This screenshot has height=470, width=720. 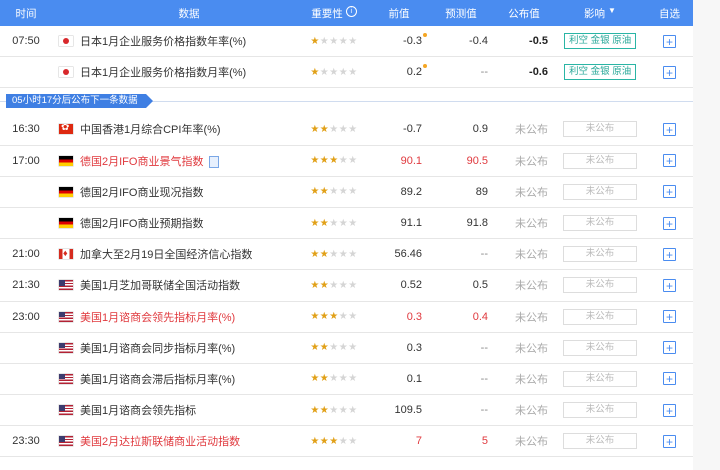 What do you see at coordinates (141, 162) in the screenshot?
I see `indicator-name-text: 德国2月IFO商业景气指数` at bounding box center [141, 162].